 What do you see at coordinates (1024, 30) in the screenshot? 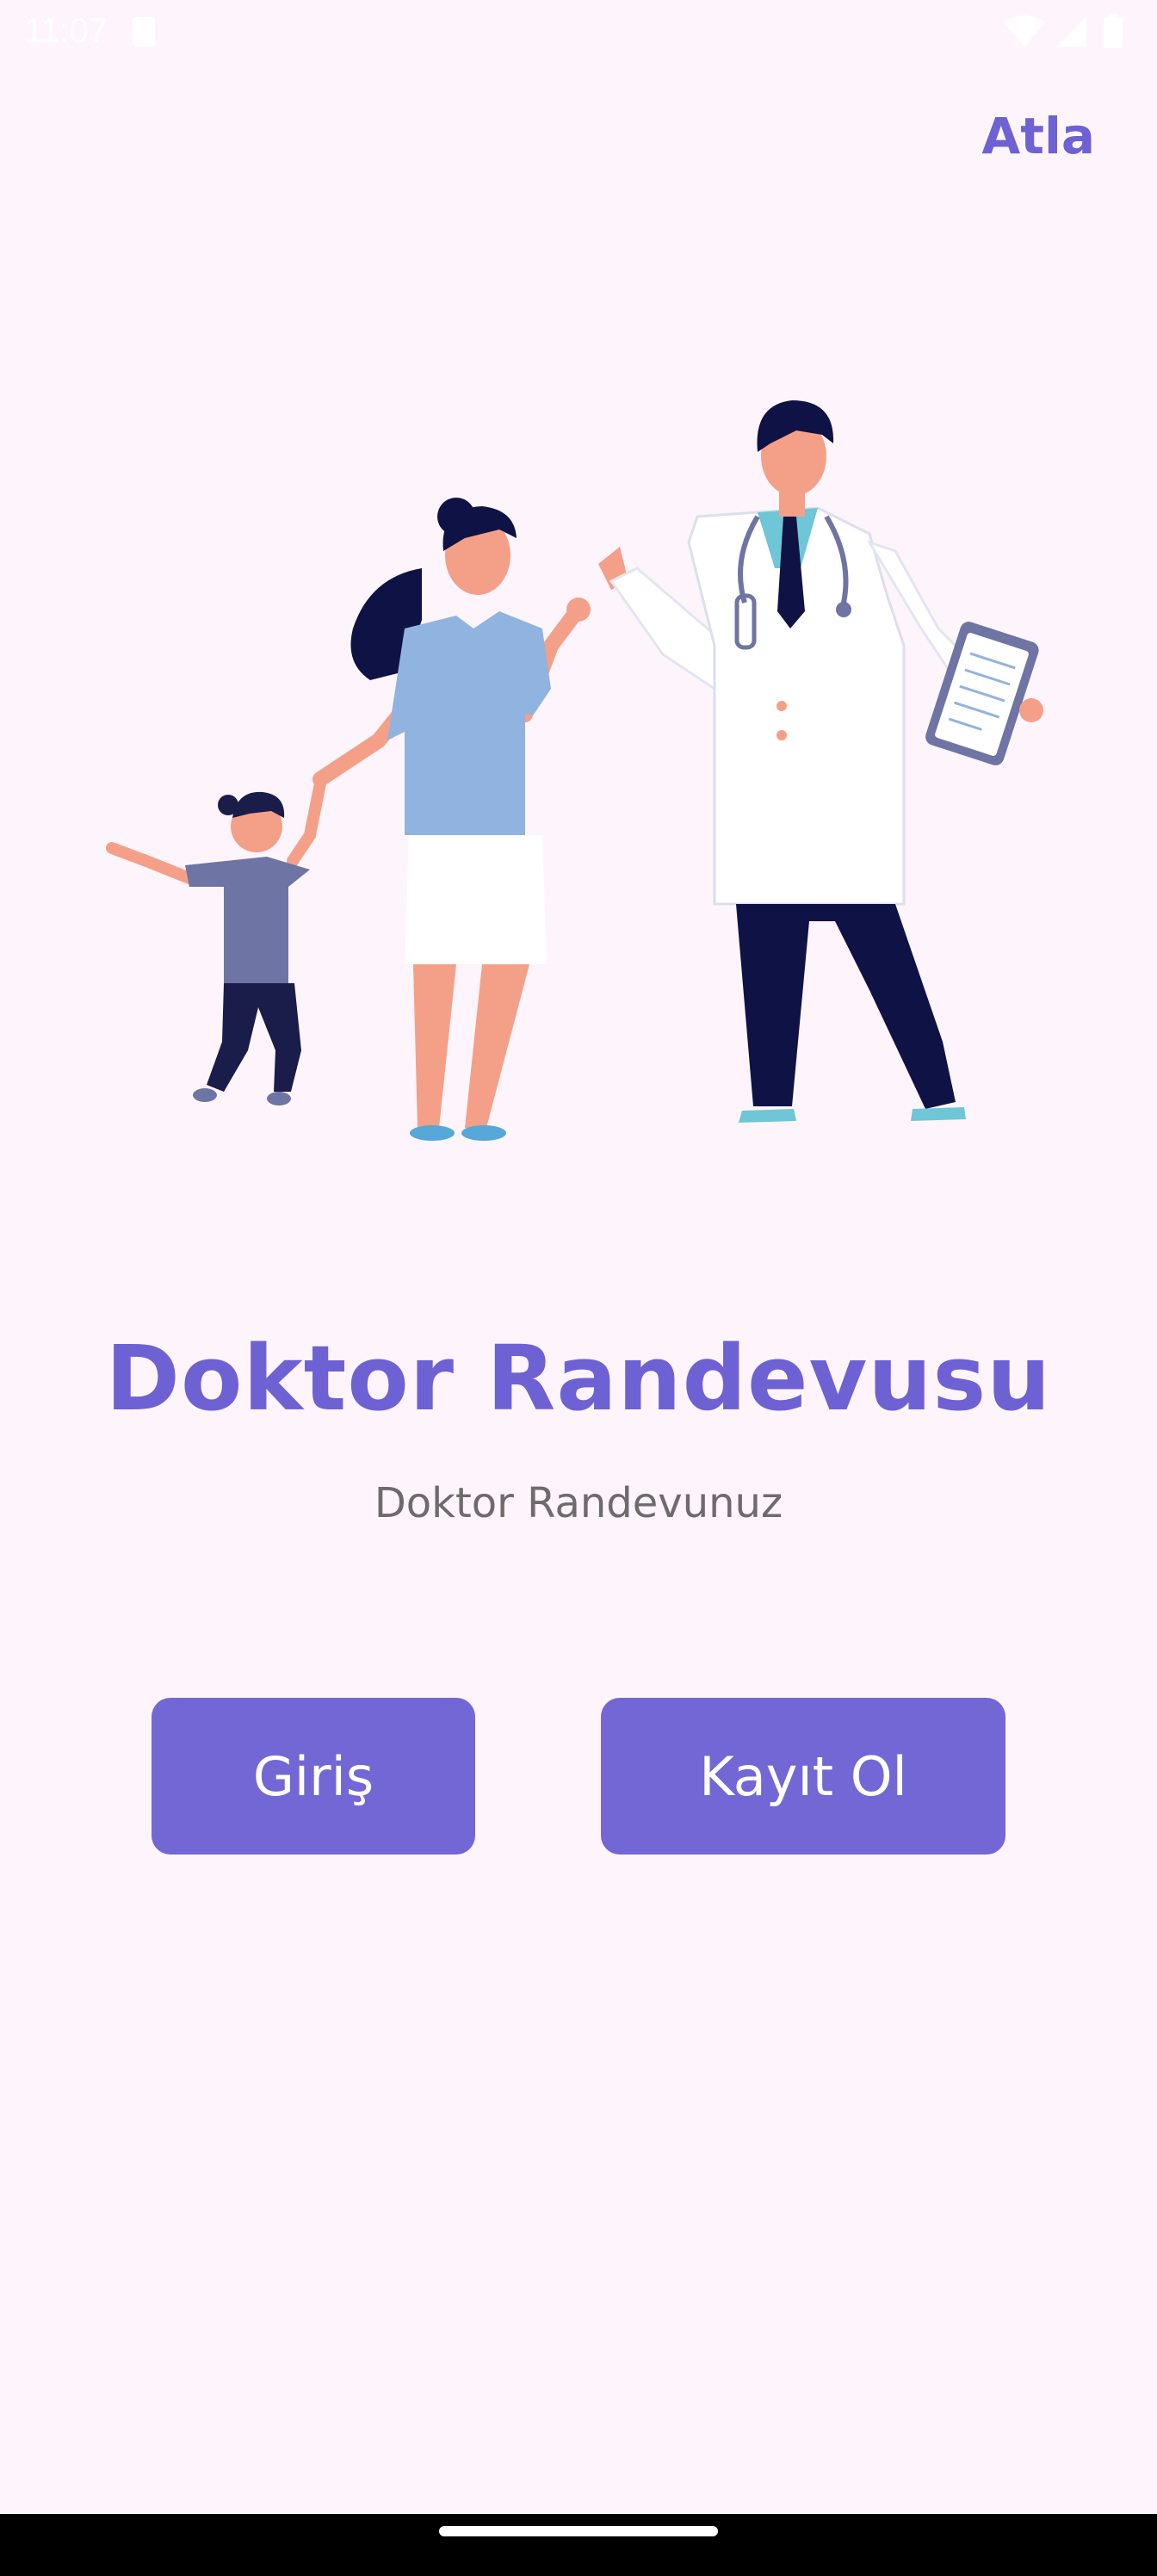
I see `wifi-icon` at bounding box center [1024, 30].